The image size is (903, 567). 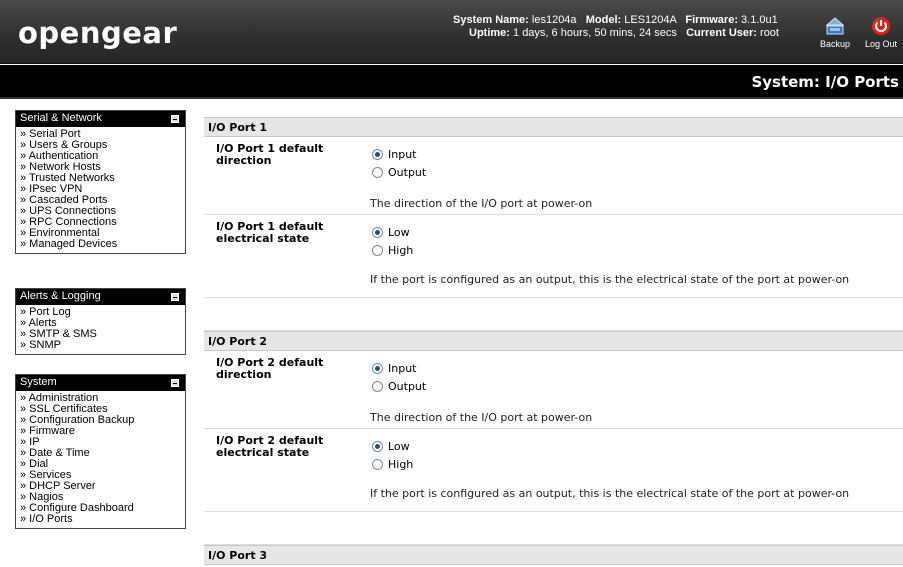 I want to click on radio-port2-input: Input, so click(x=399, y=368).